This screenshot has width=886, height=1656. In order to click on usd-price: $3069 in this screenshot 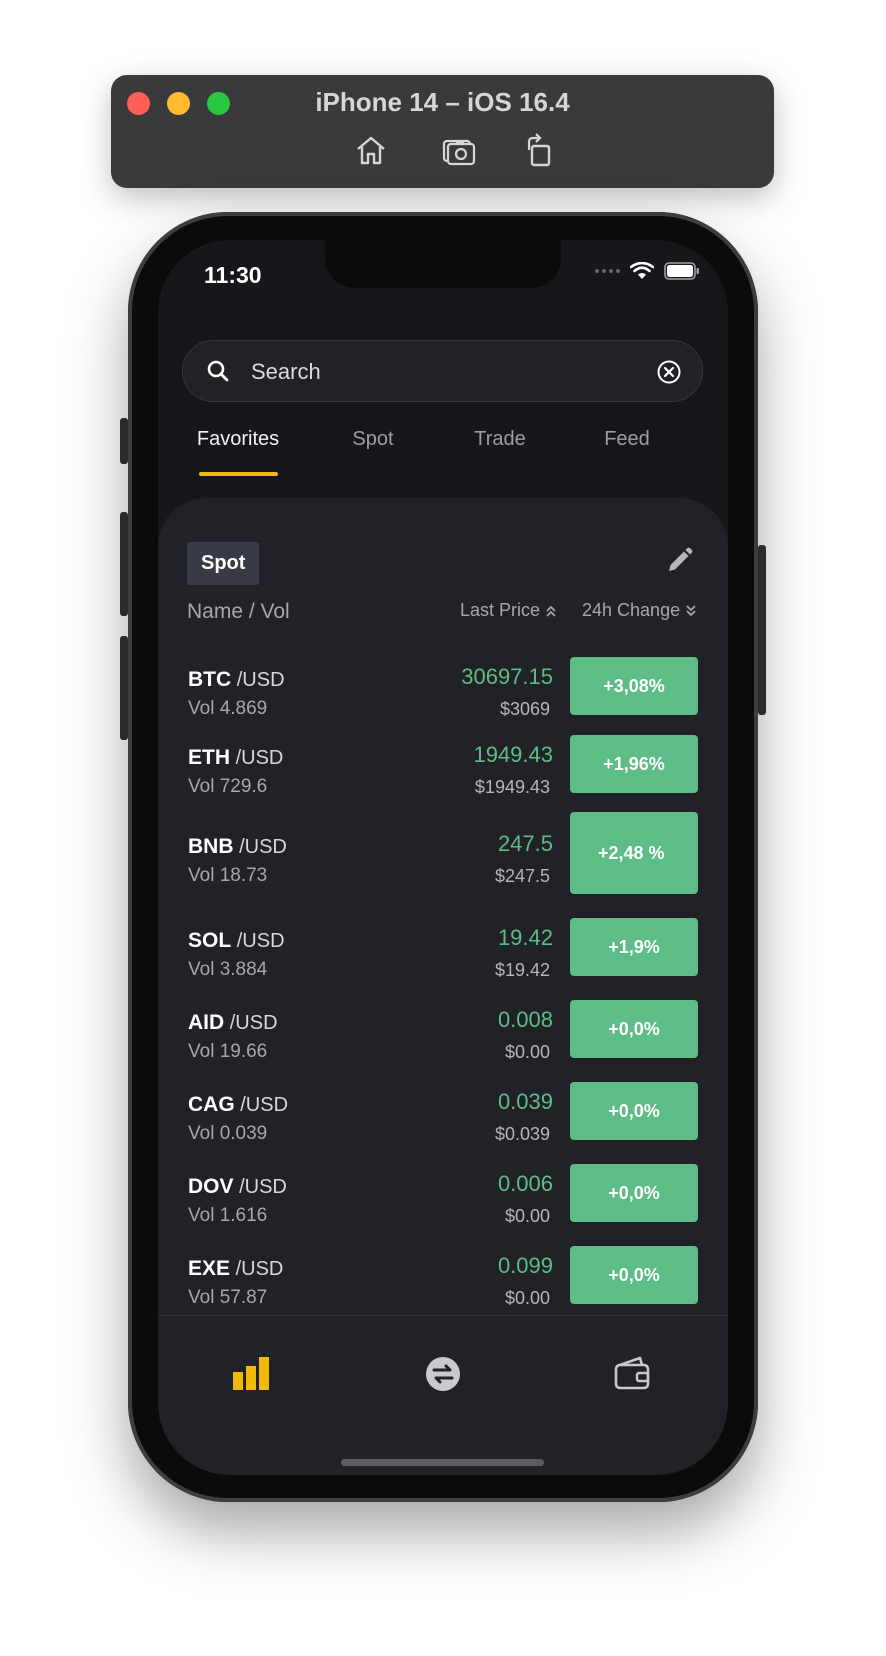, I will do `click(524, 709)`.